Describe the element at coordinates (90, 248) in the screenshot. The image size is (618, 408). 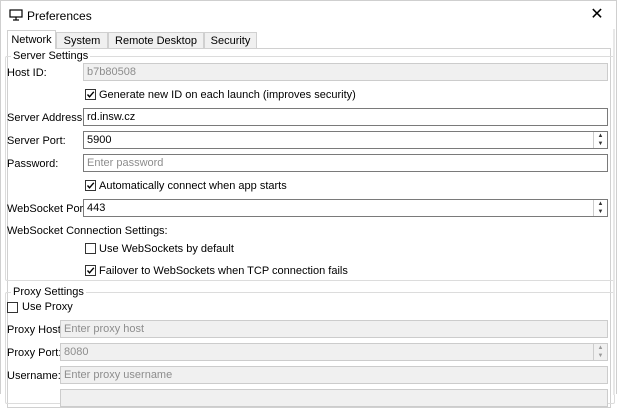
I see `use-websockets-checkbox` at that location.